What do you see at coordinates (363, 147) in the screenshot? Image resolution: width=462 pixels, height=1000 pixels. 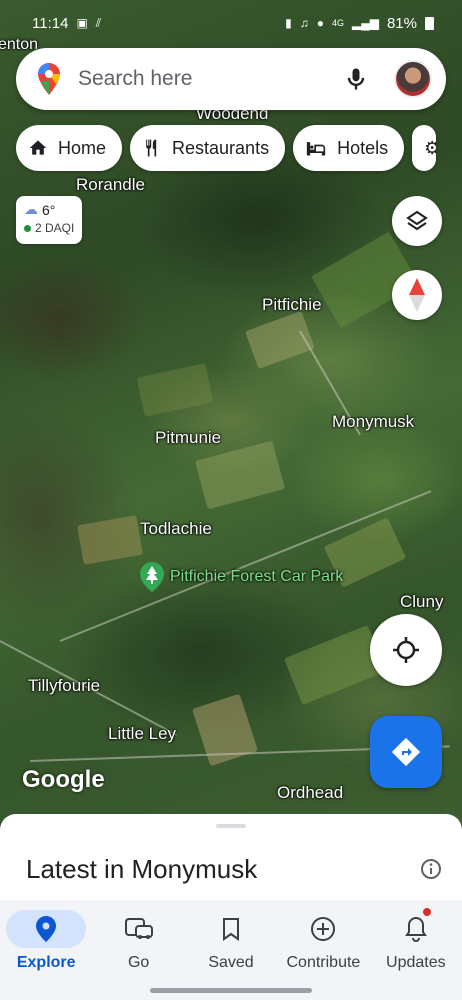 I see `chip-label: Hotels` at bounding box center [363, 147].